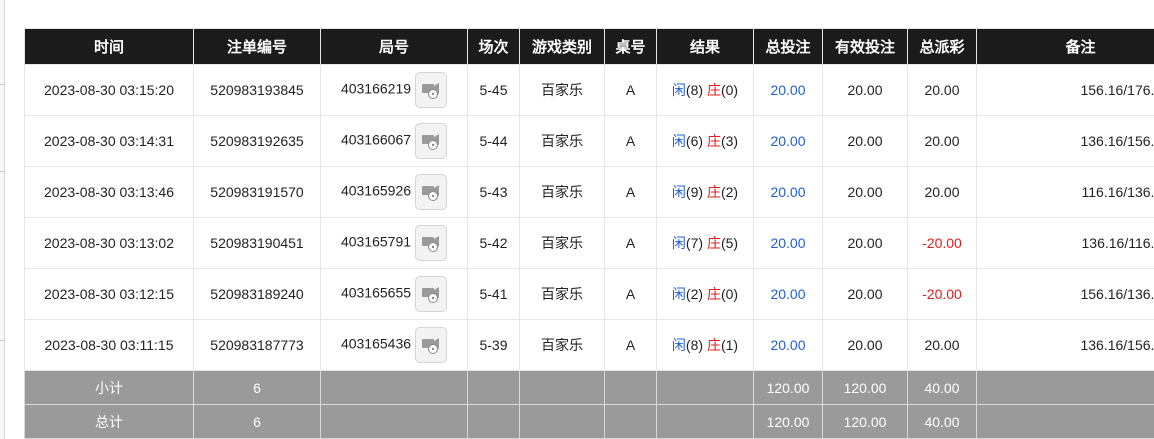 The height and width of the screenshot is (439, 1154). What do you see at coordinates (257, 46) in the screenshot?
I see `header-bet-id: 注单编号` at bounding box center [257, 46].